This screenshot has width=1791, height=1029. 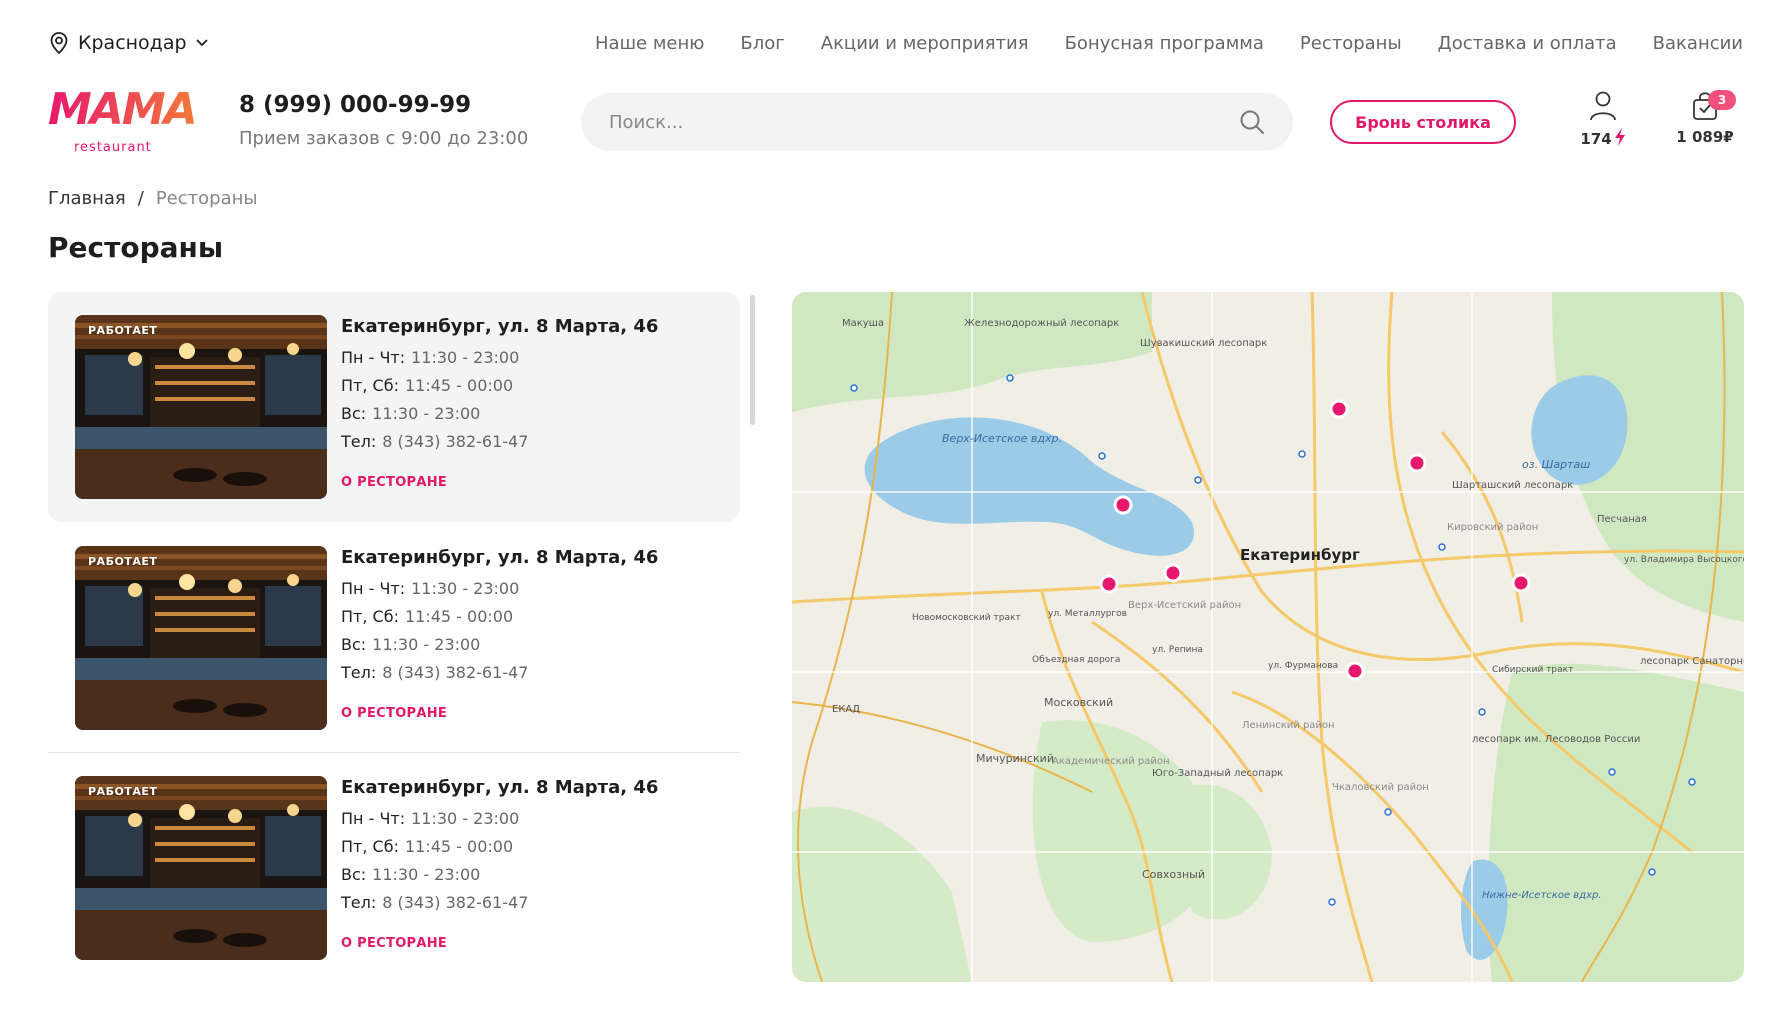 What do you see at coordinates (128, 43) in the screenshot?
I see `city-selector: Краснодар` at bounding box center [128, 43].